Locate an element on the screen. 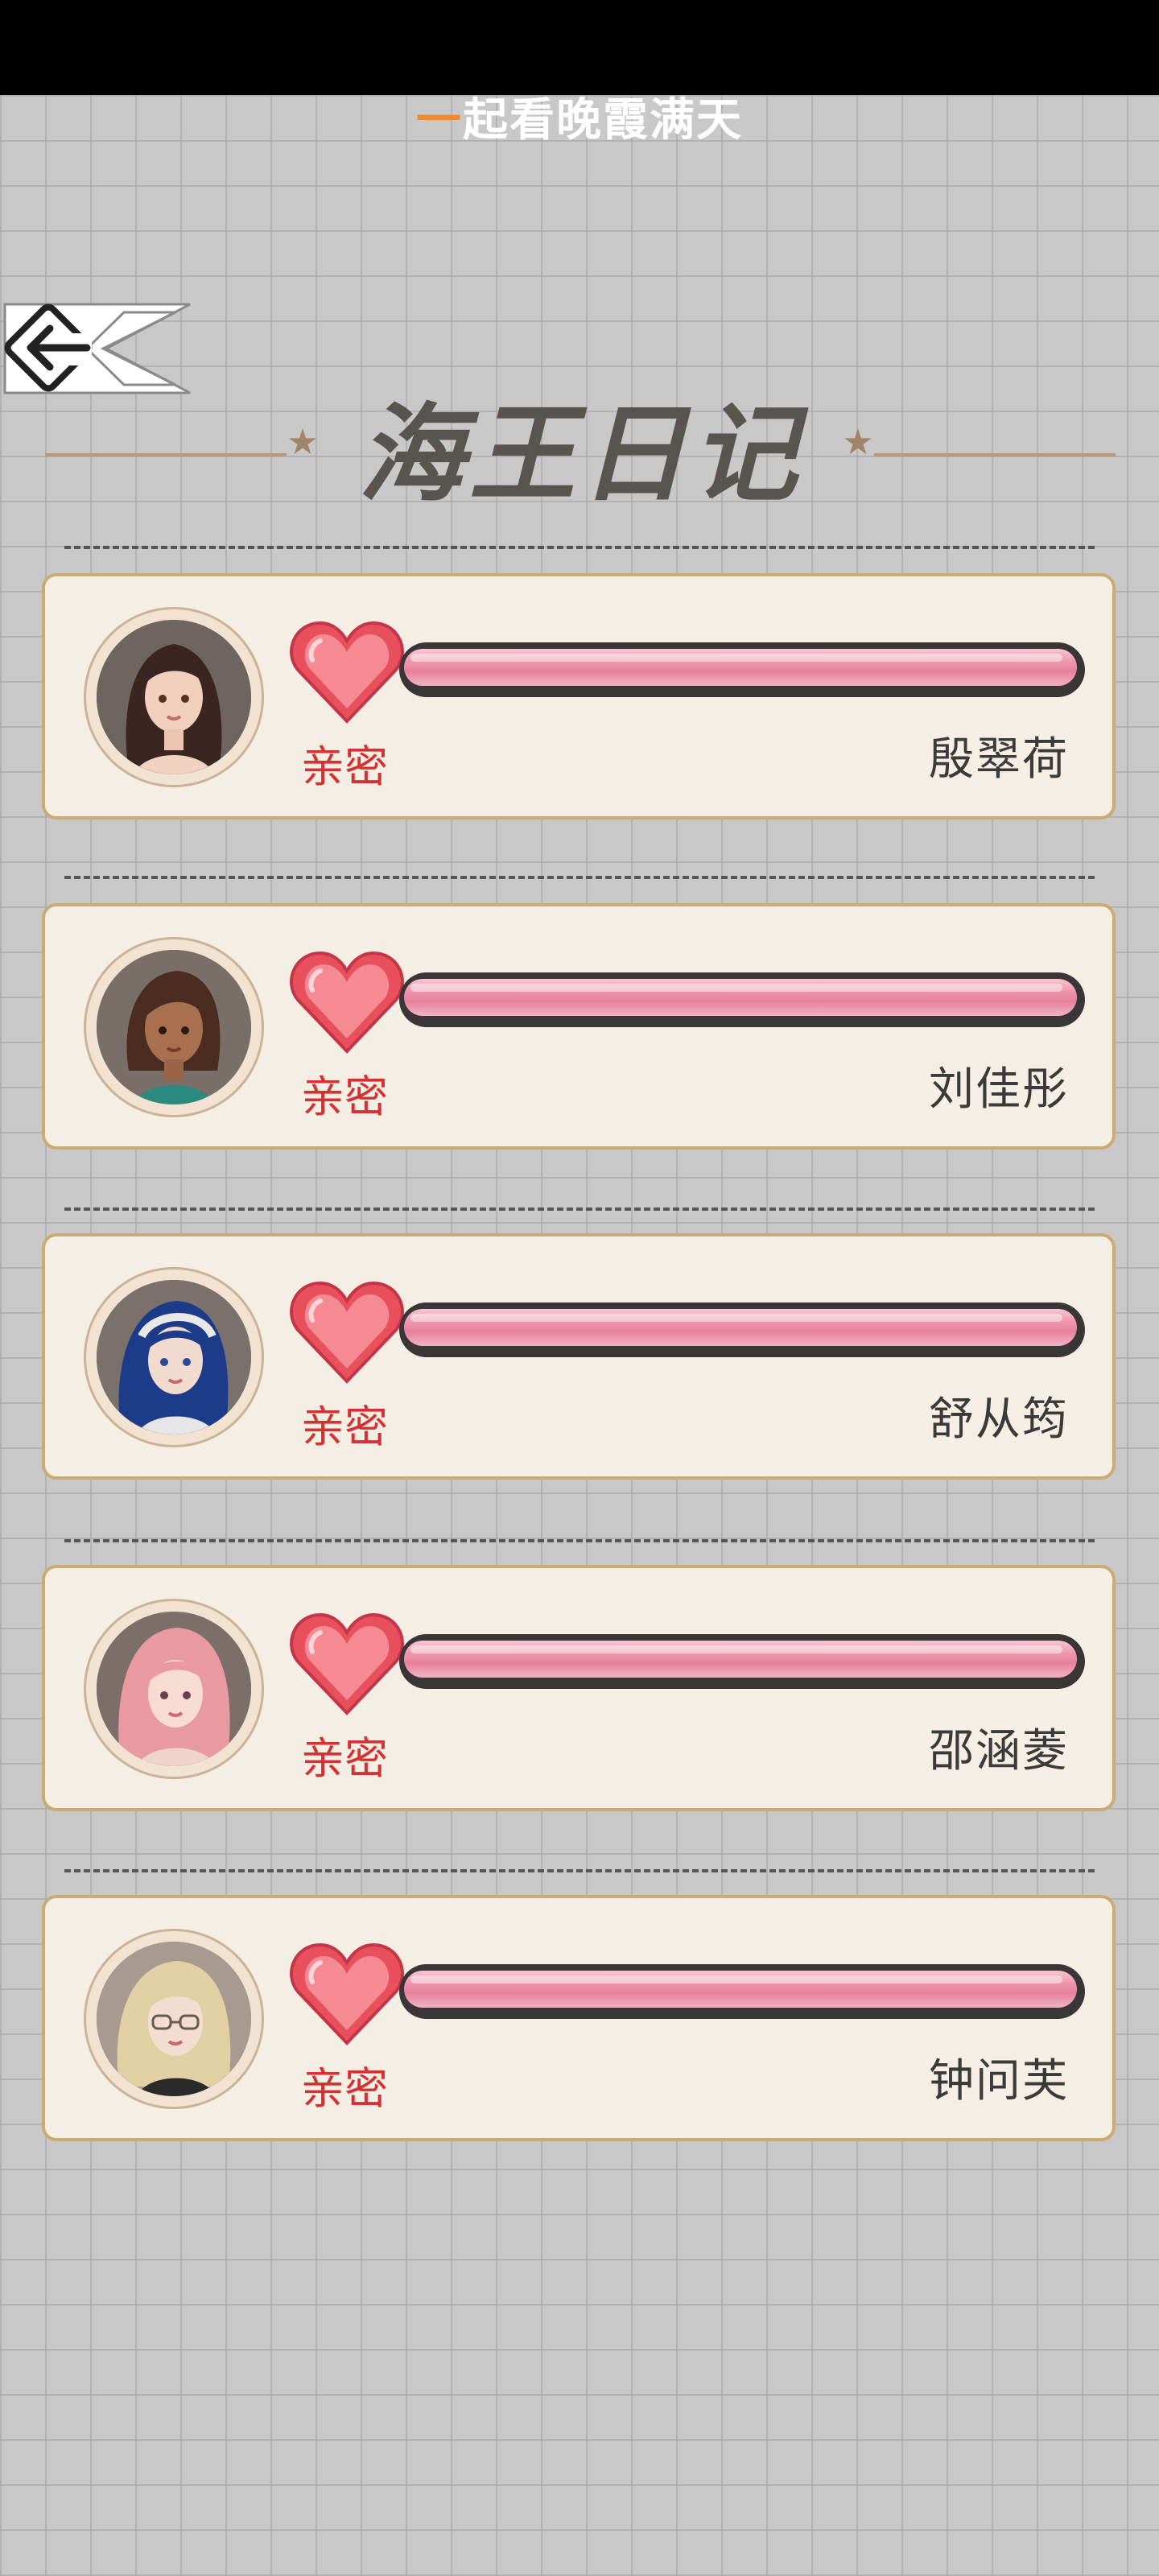 This screenshot has width=1159, height=2576. character-card: 亲密 殷翠荷 is located at coordinates (579, 696).